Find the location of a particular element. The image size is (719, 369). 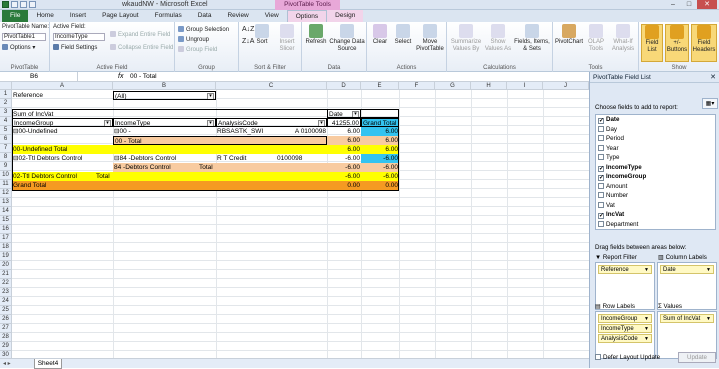

active-field-input: IncomeType is located at coordinates (79, 37).